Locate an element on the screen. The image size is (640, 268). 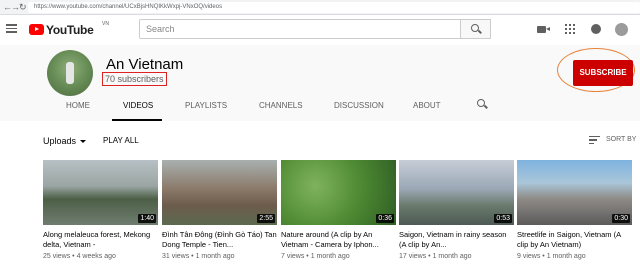
video-meta: 31 views • 1 month ago is located at coordinates (198, 256).